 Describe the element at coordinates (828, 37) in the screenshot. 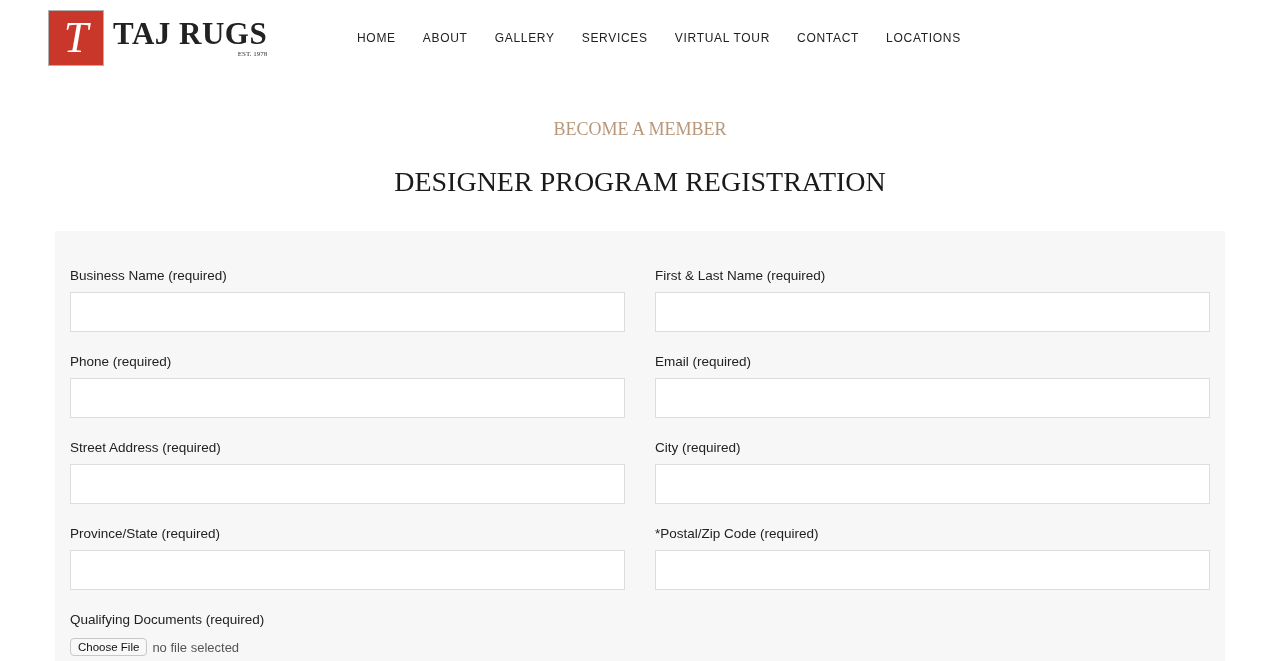

I see `nav-link: CONTACT` at that location.